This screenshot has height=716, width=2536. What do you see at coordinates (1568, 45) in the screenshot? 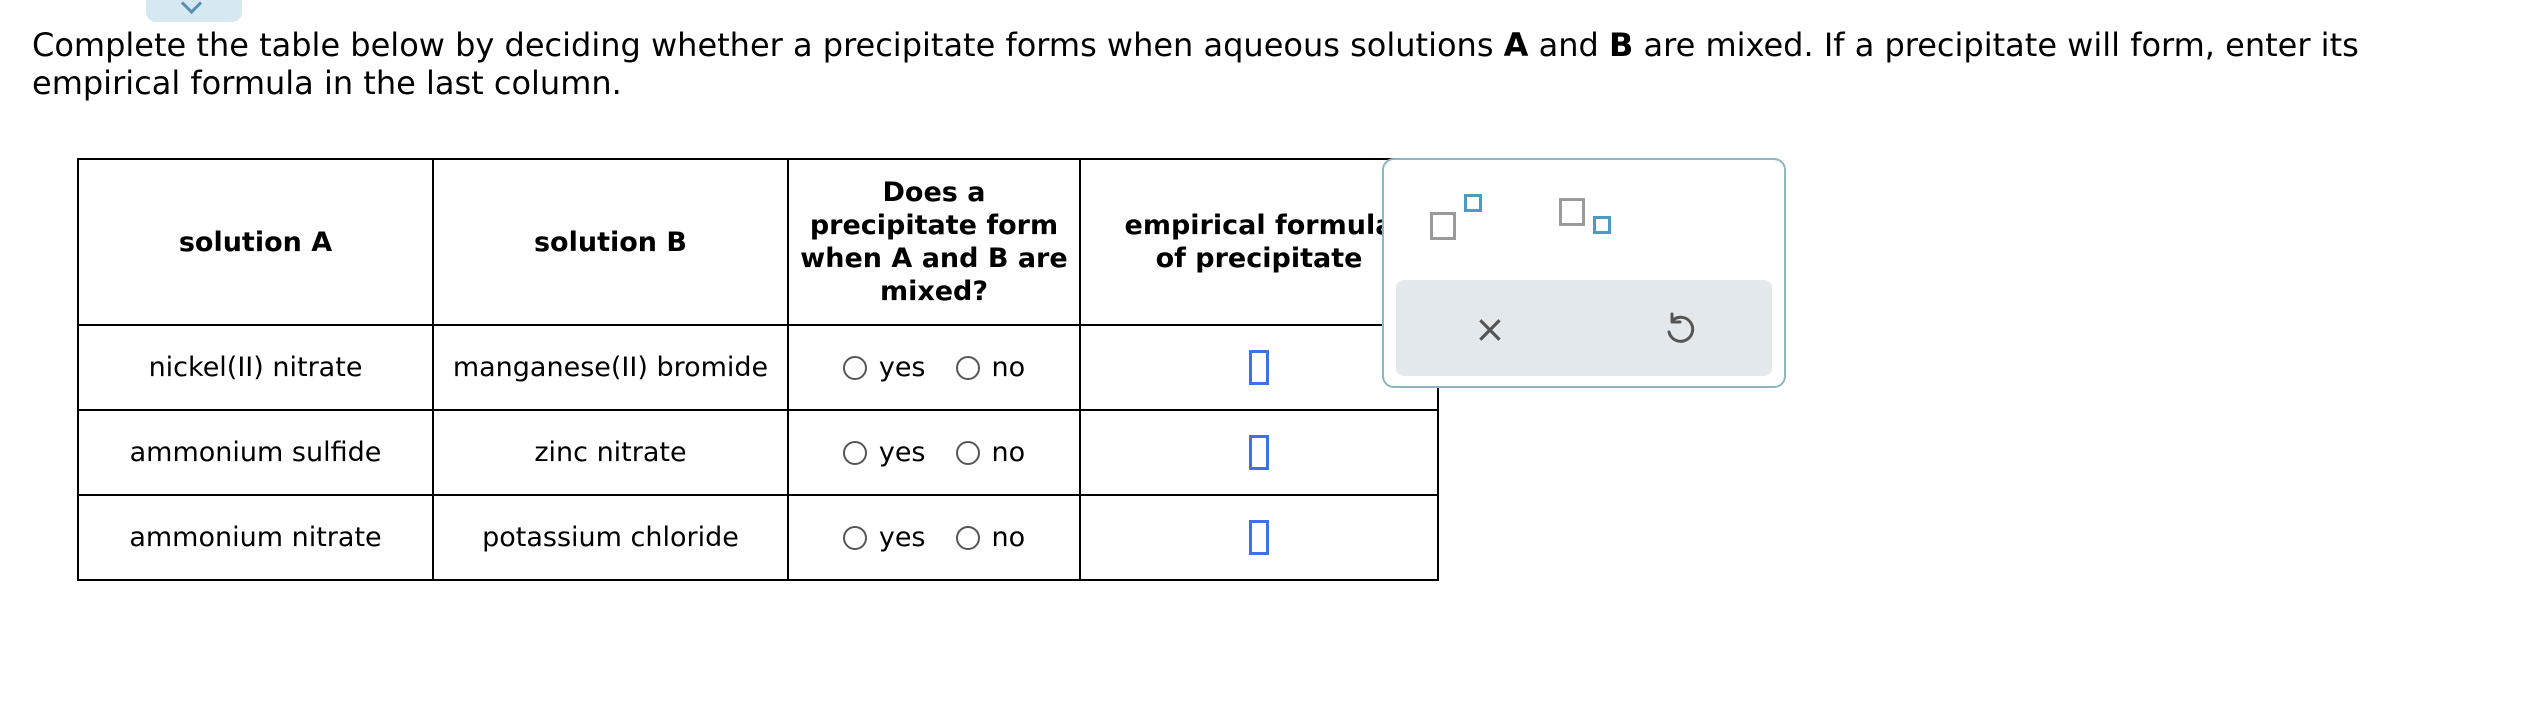
I see `instructions-part2: and` at bounding box center [1568, 45].